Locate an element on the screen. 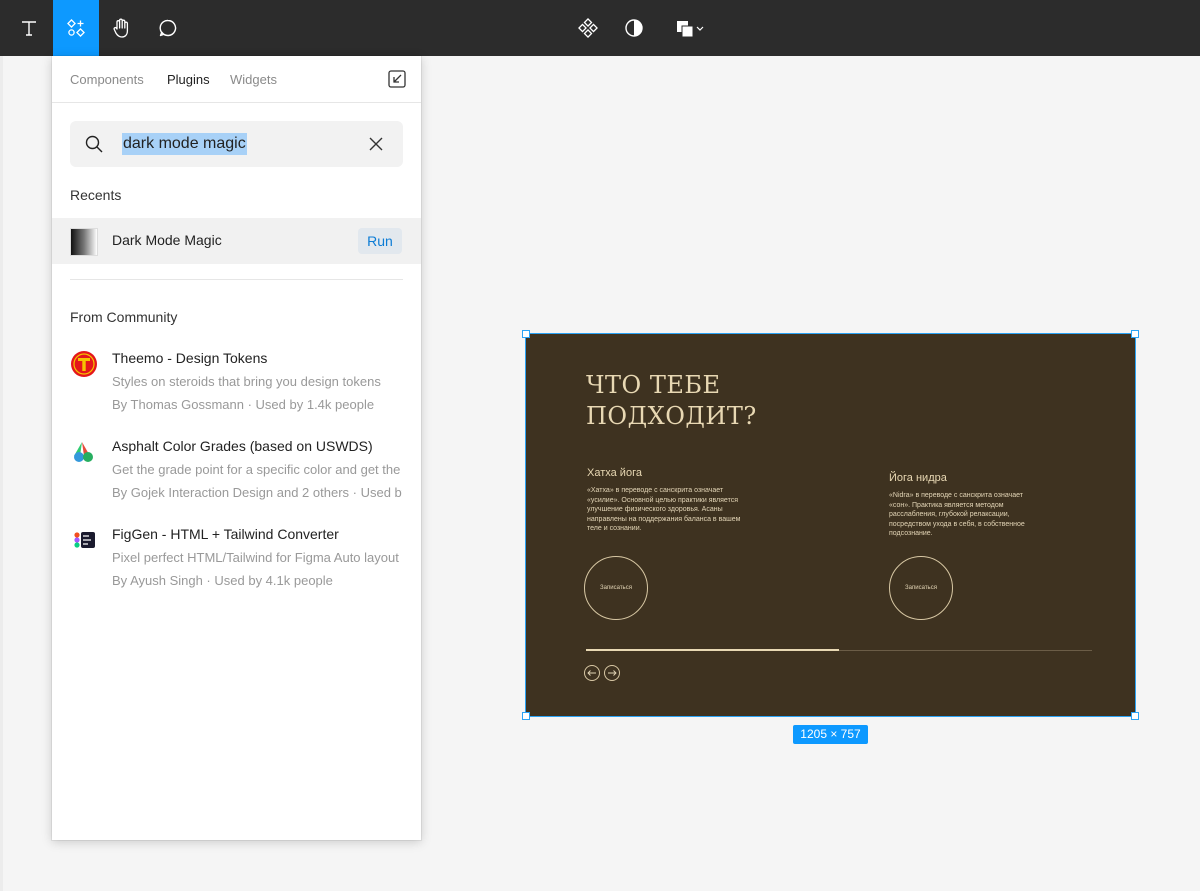 The image size is (1200, 891). plugin-name: FigGen - HTML + Tailwind Converter is located at coordinates (225, 534).